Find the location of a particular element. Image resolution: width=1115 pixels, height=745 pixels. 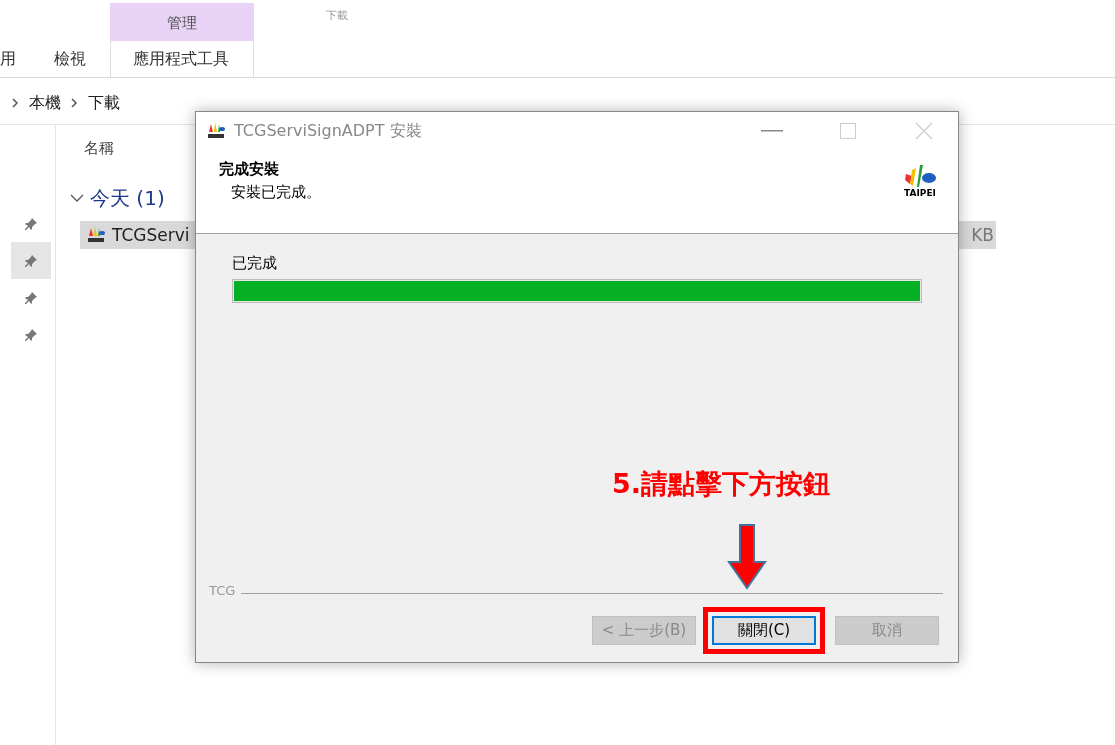

down-arrow-icon is located at coordinates (747, 557).